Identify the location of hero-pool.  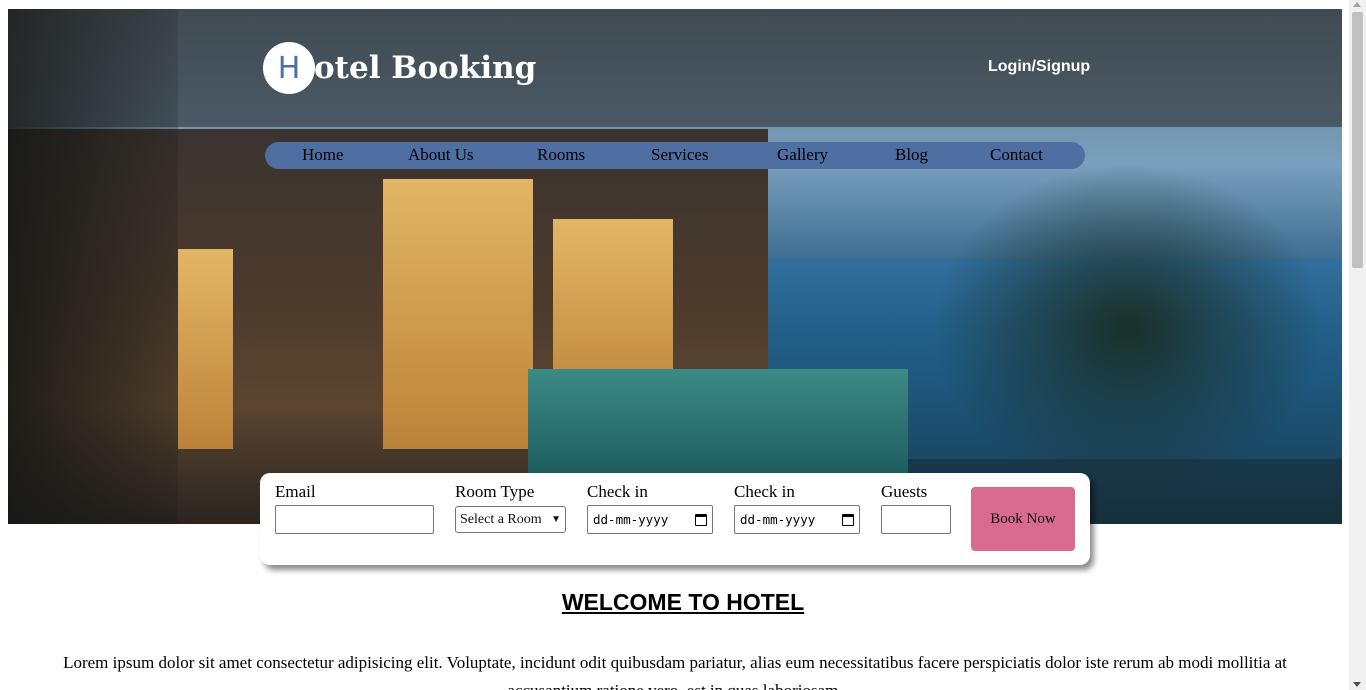
(718, 421).